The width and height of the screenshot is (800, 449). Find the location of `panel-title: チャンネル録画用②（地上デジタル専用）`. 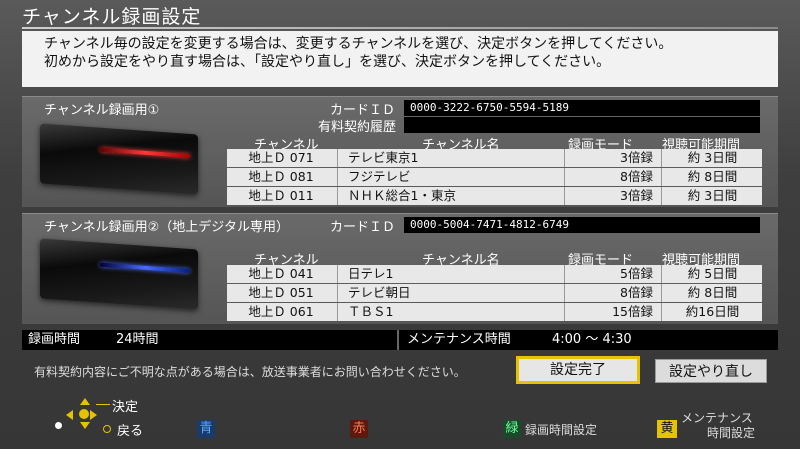

panel-title: チャンネル録画用②（地上デジタル専用） is located at coordinates (167, 227).